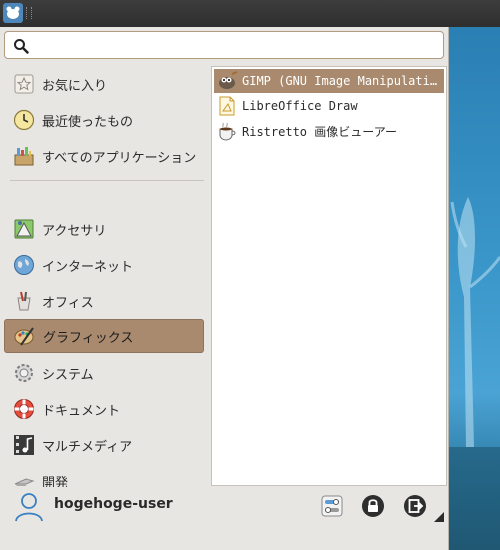  I want to click on category-label: お気に入り, so click(75, 86).